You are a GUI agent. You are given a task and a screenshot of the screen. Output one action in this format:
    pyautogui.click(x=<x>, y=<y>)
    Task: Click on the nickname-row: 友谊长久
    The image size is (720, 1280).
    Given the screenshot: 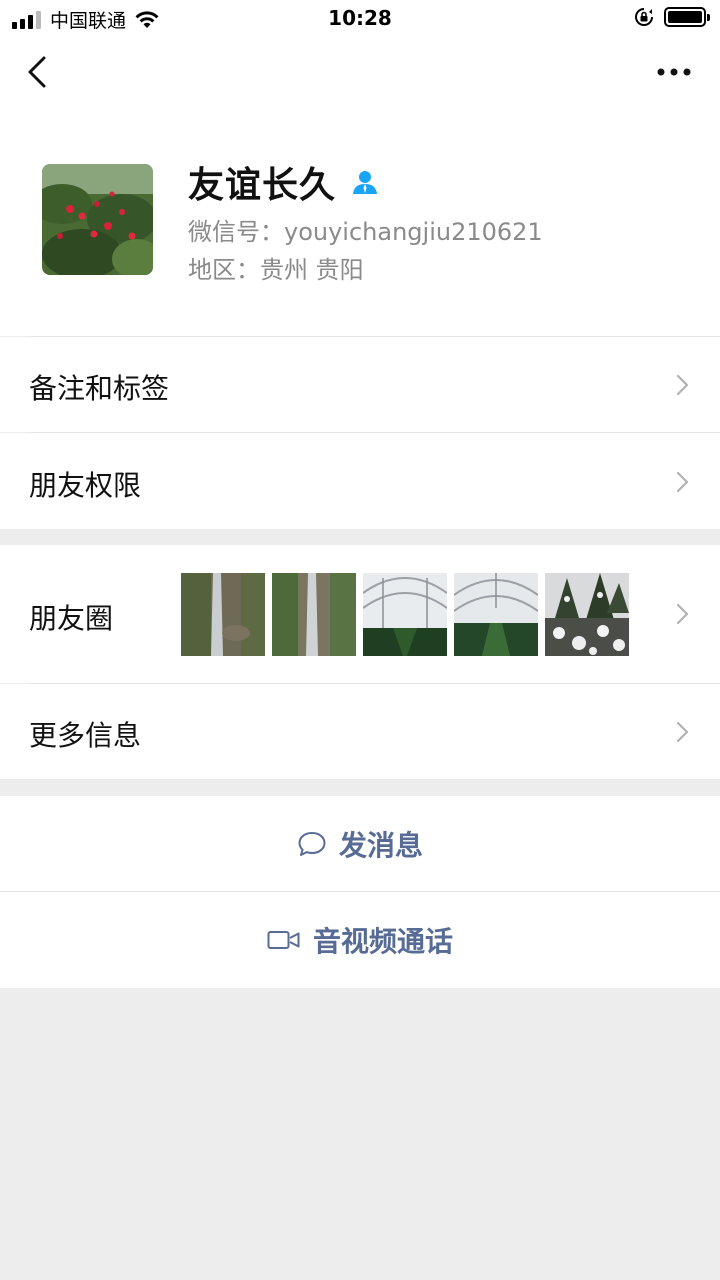 What is the action you would take?
    pyautogui.click(x=284, y=182)
    